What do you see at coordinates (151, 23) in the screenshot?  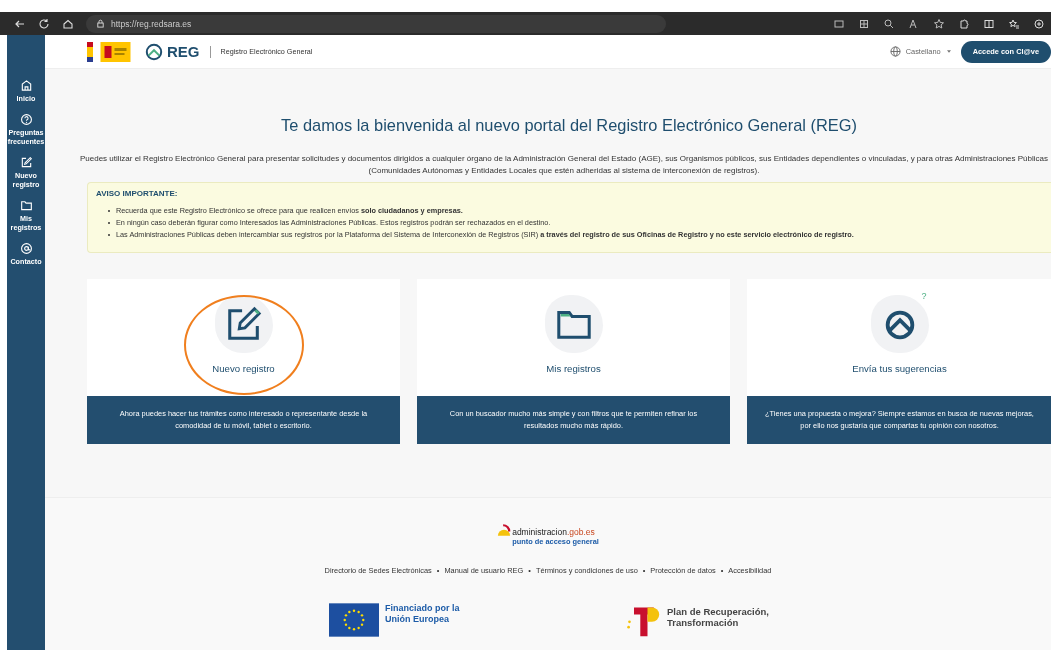 I see `url-text: https://reg.redsara.es` at bounding box center [151, 23].